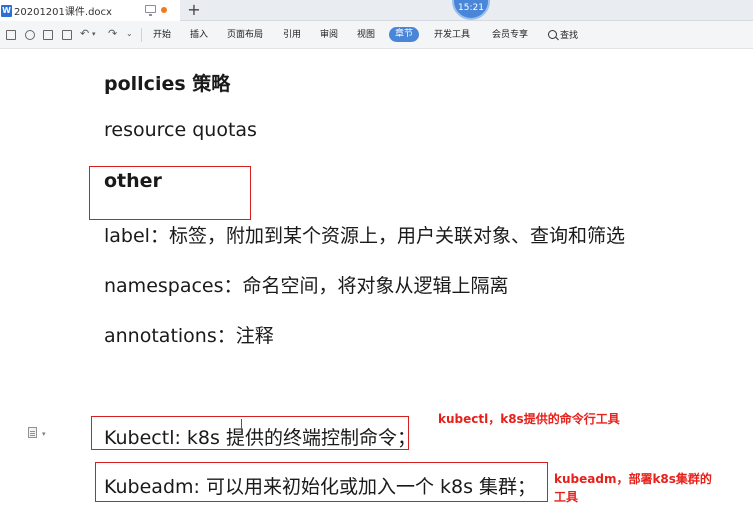 Image resolution: width=753 pixels, height=524 pixels. I want to click on doc-line-other: other, so click(133, 181).